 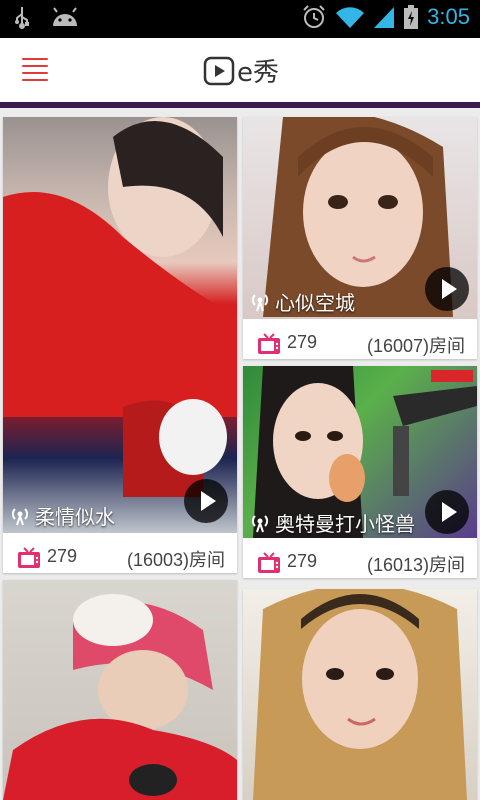 What do you see at coordinates (360, 563) in the screenshot?
I see `room-meta: 279 (16013)房间` at bounding box center [360, 563].